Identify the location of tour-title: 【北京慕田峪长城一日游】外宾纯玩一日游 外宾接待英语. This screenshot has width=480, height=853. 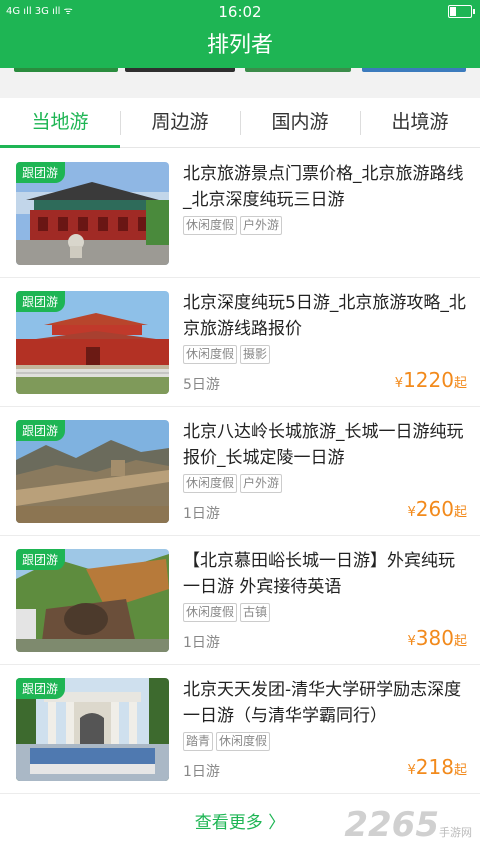
(326, 574).